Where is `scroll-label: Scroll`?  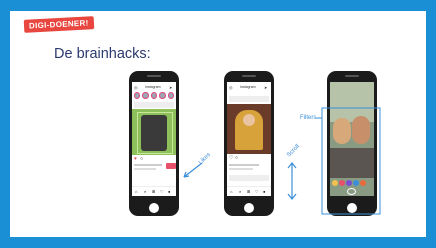 scroll-label: Scroll is located at coordinates (293, 151).